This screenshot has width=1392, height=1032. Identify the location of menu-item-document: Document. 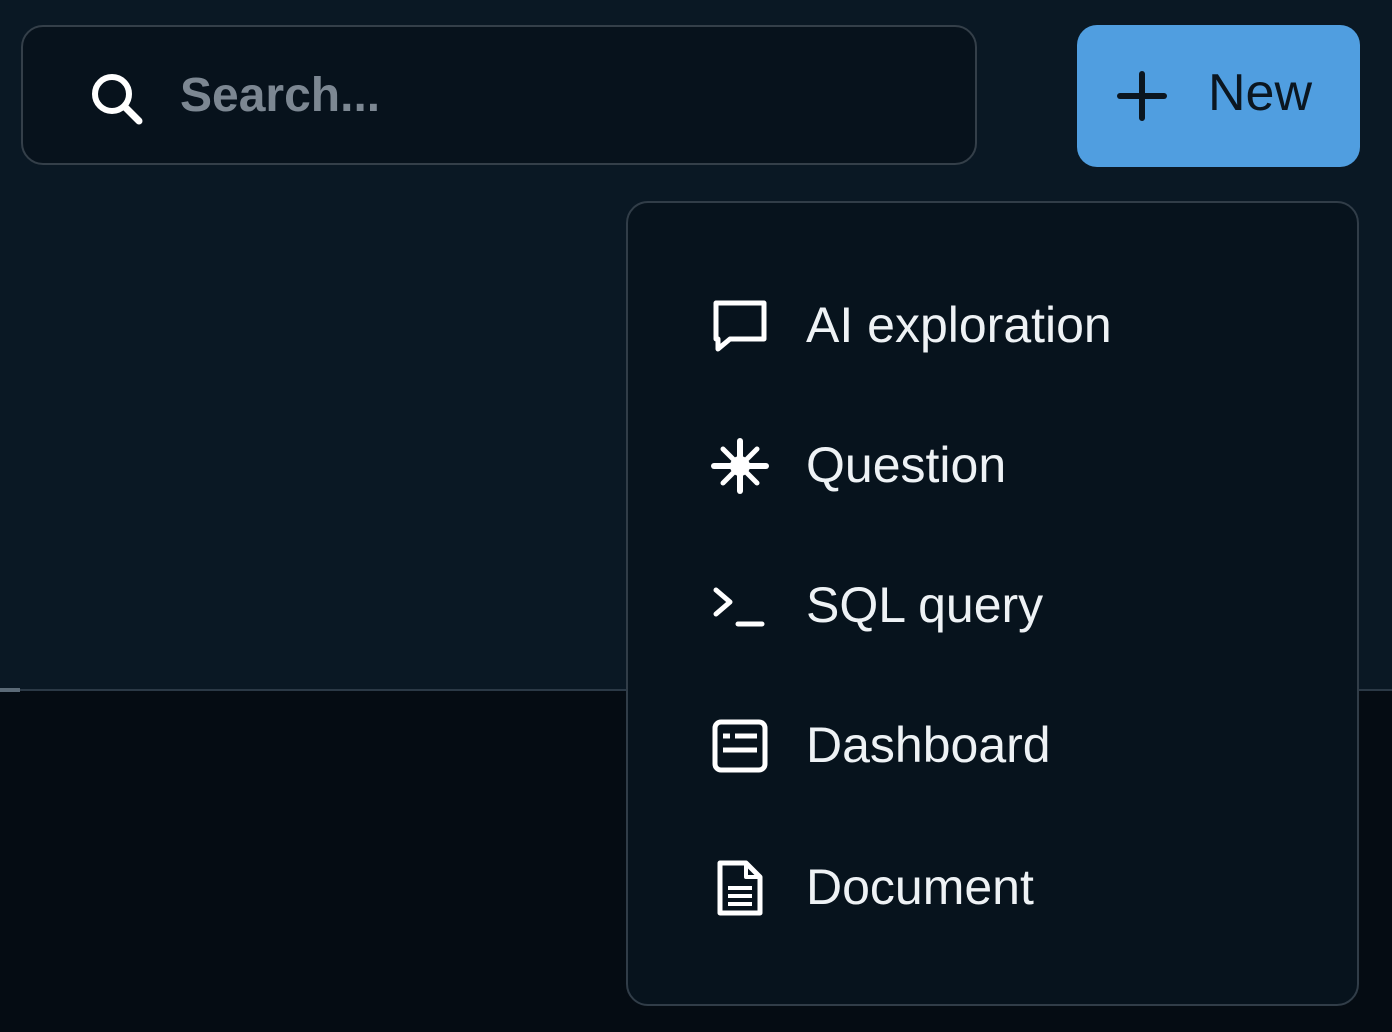
(994, 888).